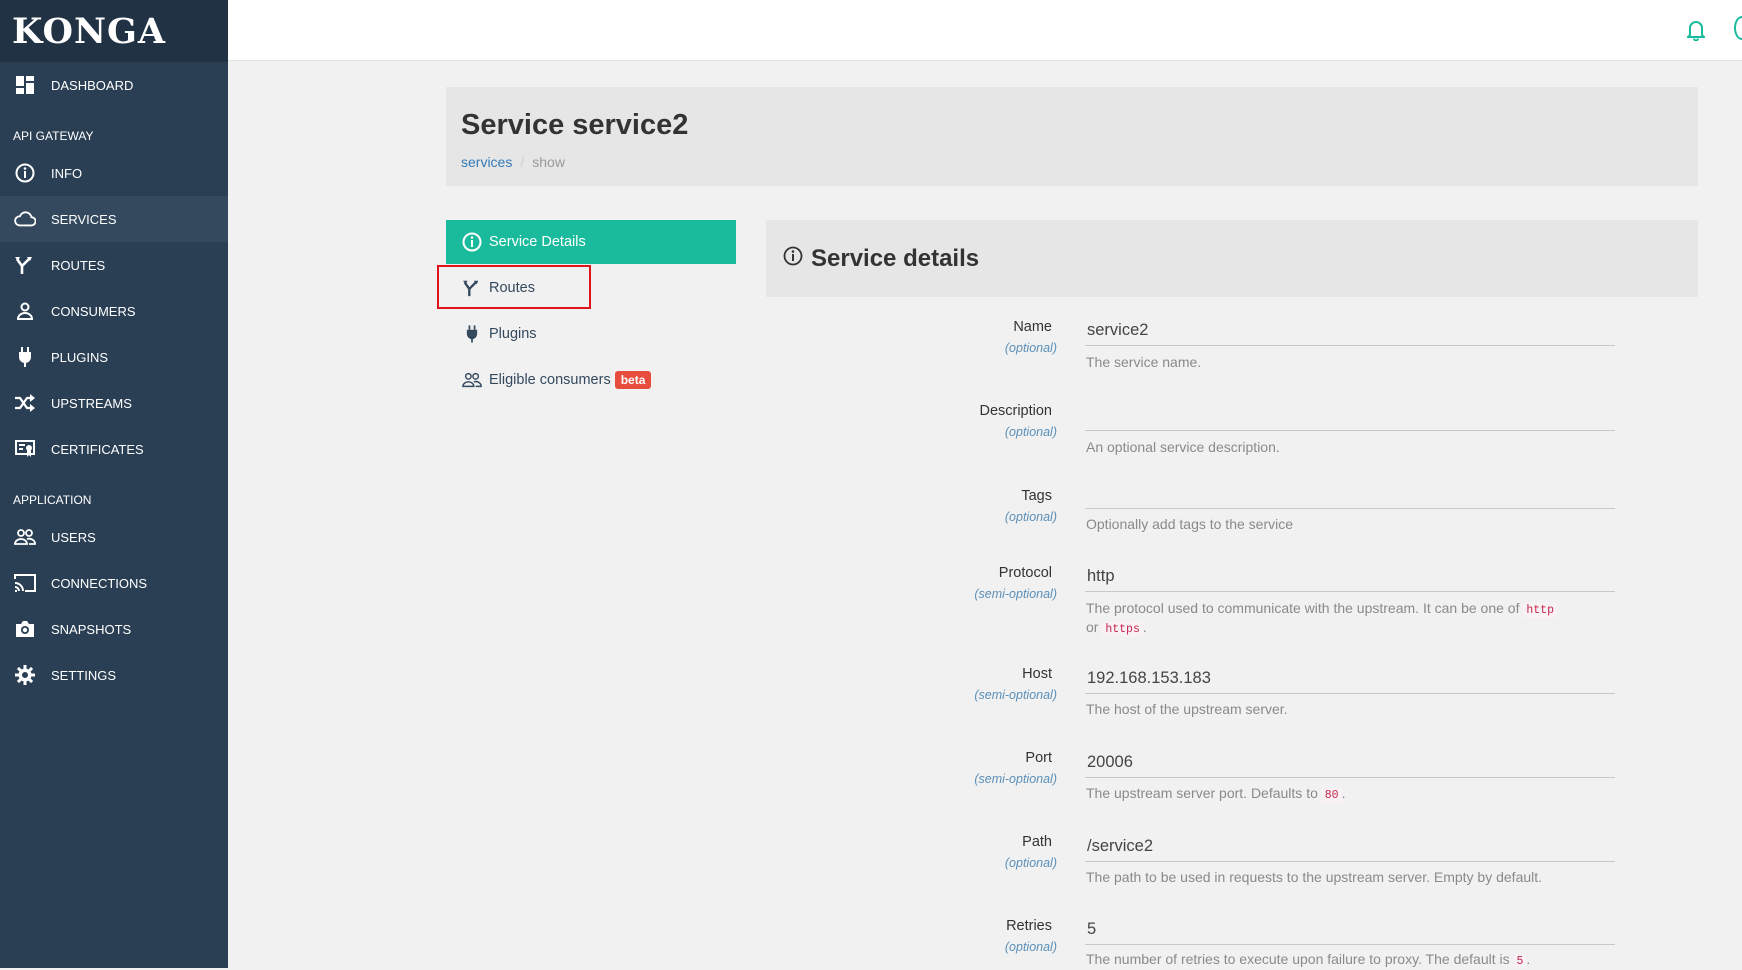  What do you see at coordinates (1015, 411) in the screenshot?
I see `description-label: Description` at bounding box center [1015, 411].